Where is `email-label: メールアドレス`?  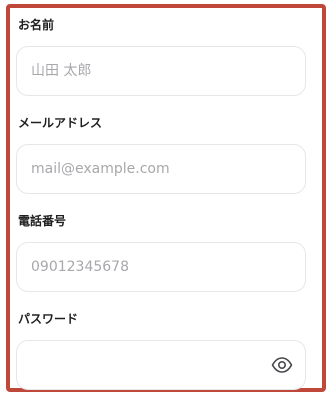 email-label: メールアドレス is located at coordinates (60, 123).